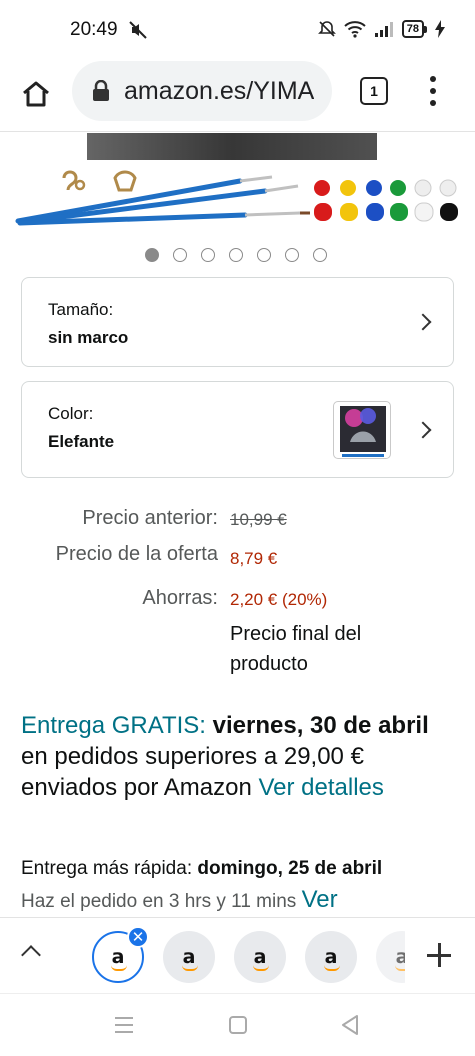 The image size is (475, 1056). I want to click on savings-label: Ahorras:, so click(180, 598).